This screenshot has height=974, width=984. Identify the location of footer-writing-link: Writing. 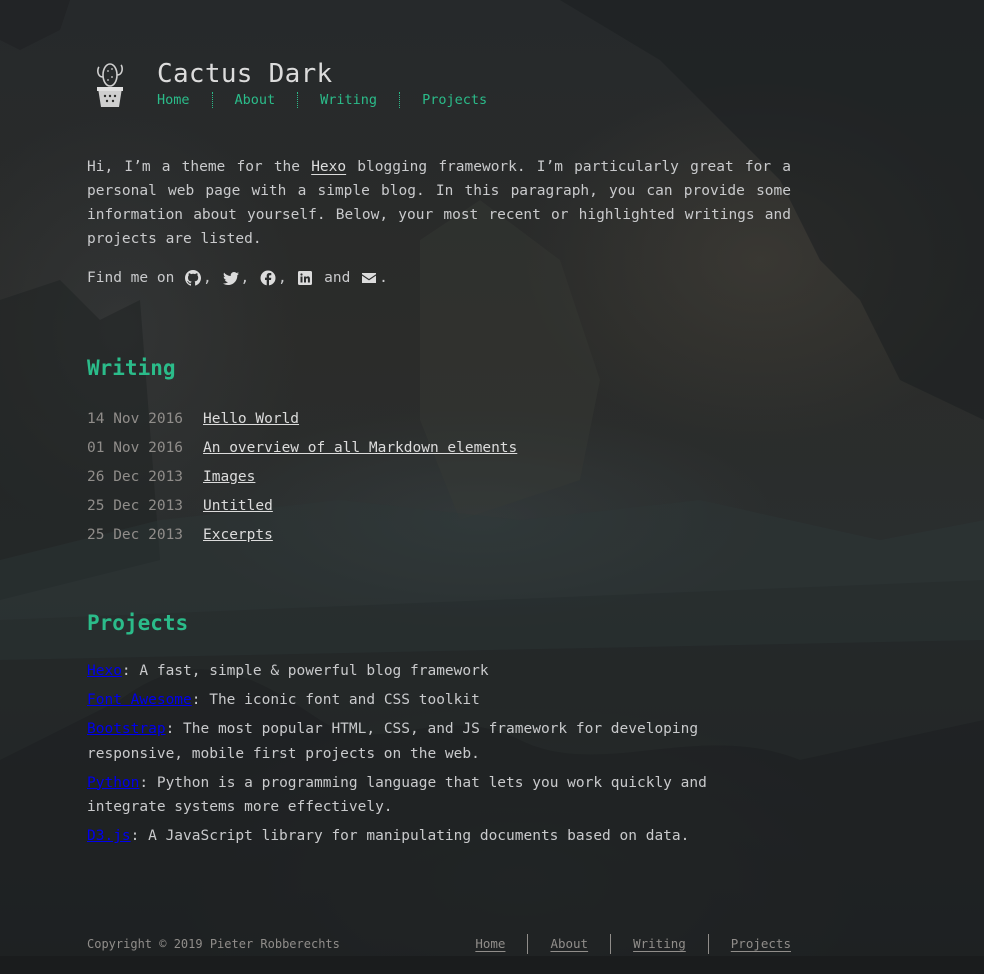
(659, 944).